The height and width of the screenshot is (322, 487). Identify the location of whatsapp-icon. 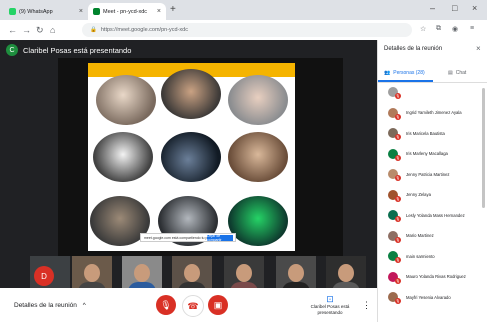
(12, 11).